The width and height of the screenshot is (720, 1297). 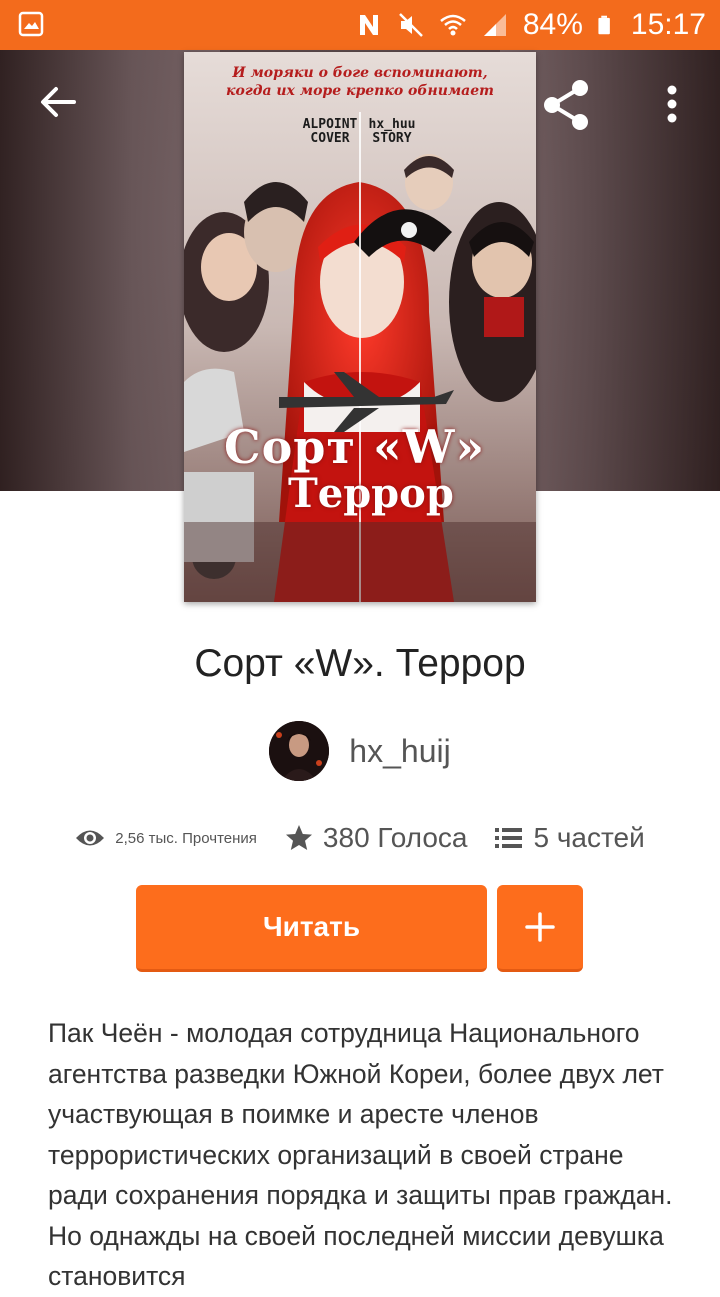 I want to click on reads-stat: 2,56 тыс. Прочтения, so click(x=166, y=838).